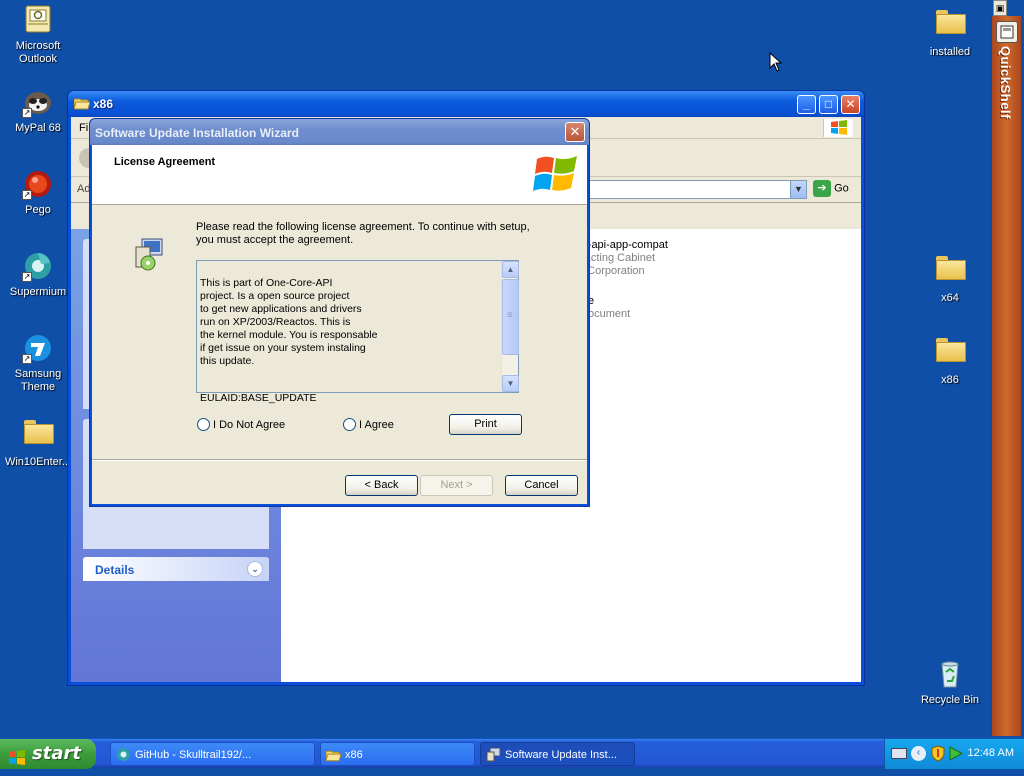 The height and width of the screenshot is (776, 1024). Describe the element at coordinates (828, 104) in the screenshot. I see `maximize-button: □` at that location.